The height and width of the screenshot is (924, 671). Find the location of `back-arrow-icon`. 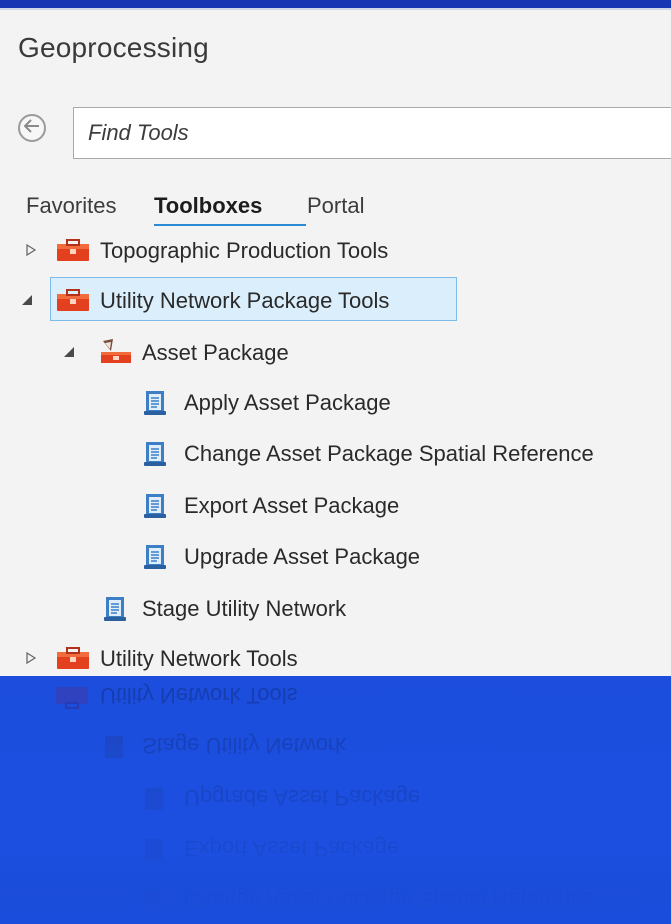

back-arrow-icon is located at coordinates (31, 128).